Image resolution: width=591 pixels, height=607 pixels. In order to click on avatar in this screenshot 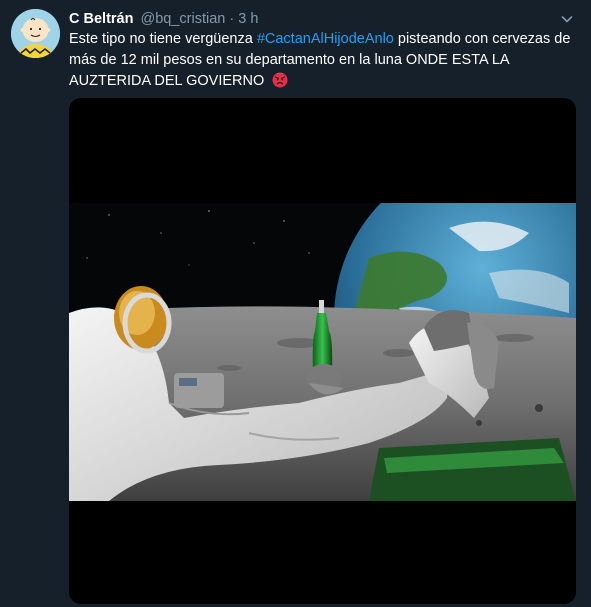, I will do `click(35, 33)`.